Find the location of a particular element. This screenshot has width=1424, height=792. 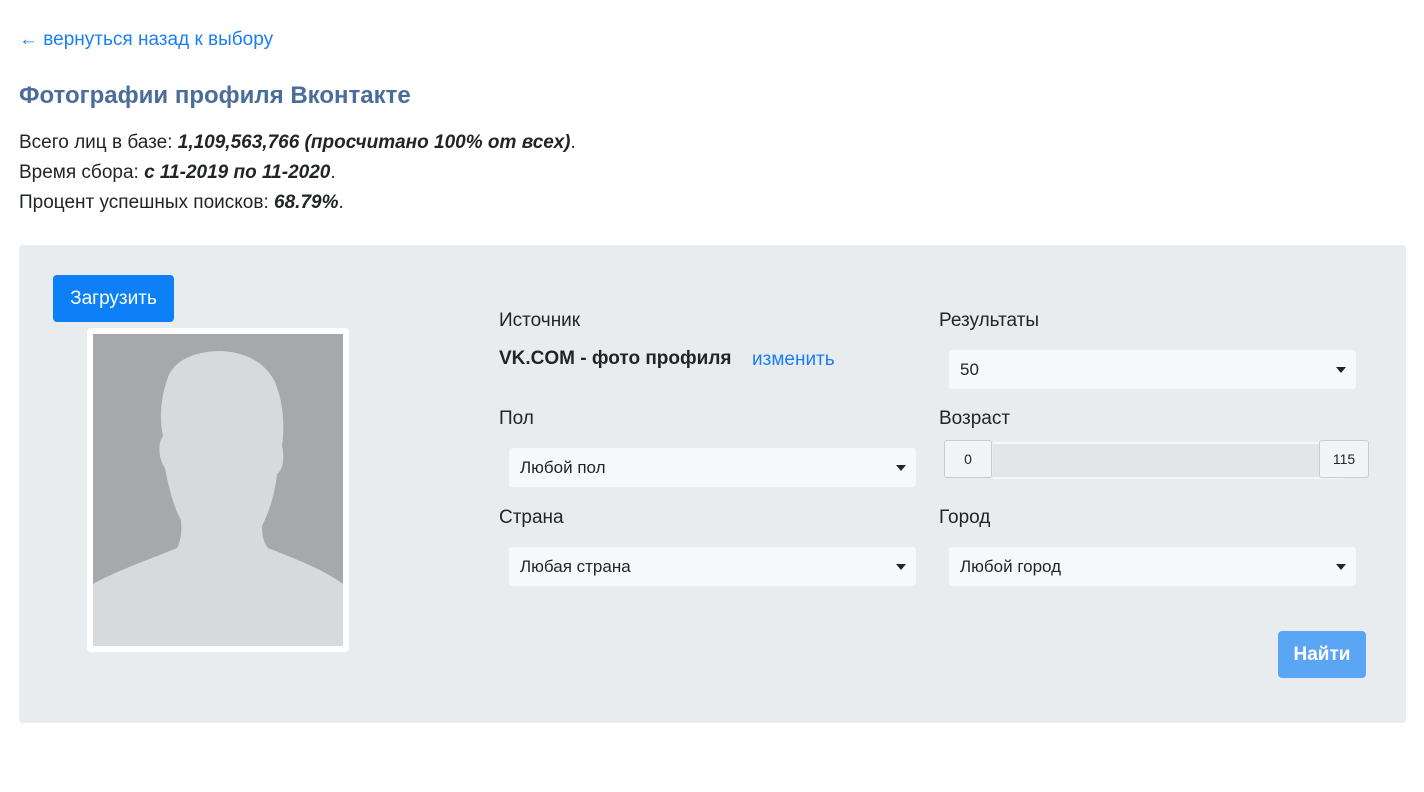

photo-preview is located at coordinates (218, 490).